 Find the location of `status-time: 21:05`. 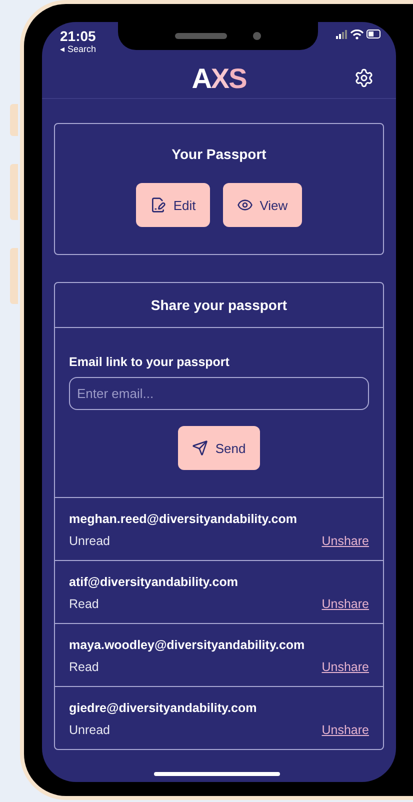

status-time: 21:05 is located at coordinates (78, 36).